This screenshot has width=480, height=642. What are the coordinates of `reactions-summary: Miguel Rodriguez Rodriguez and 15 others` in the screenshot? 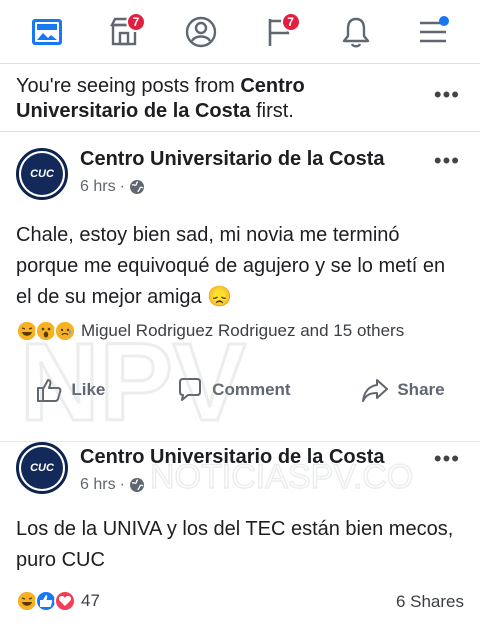 It's located at (240, 331).